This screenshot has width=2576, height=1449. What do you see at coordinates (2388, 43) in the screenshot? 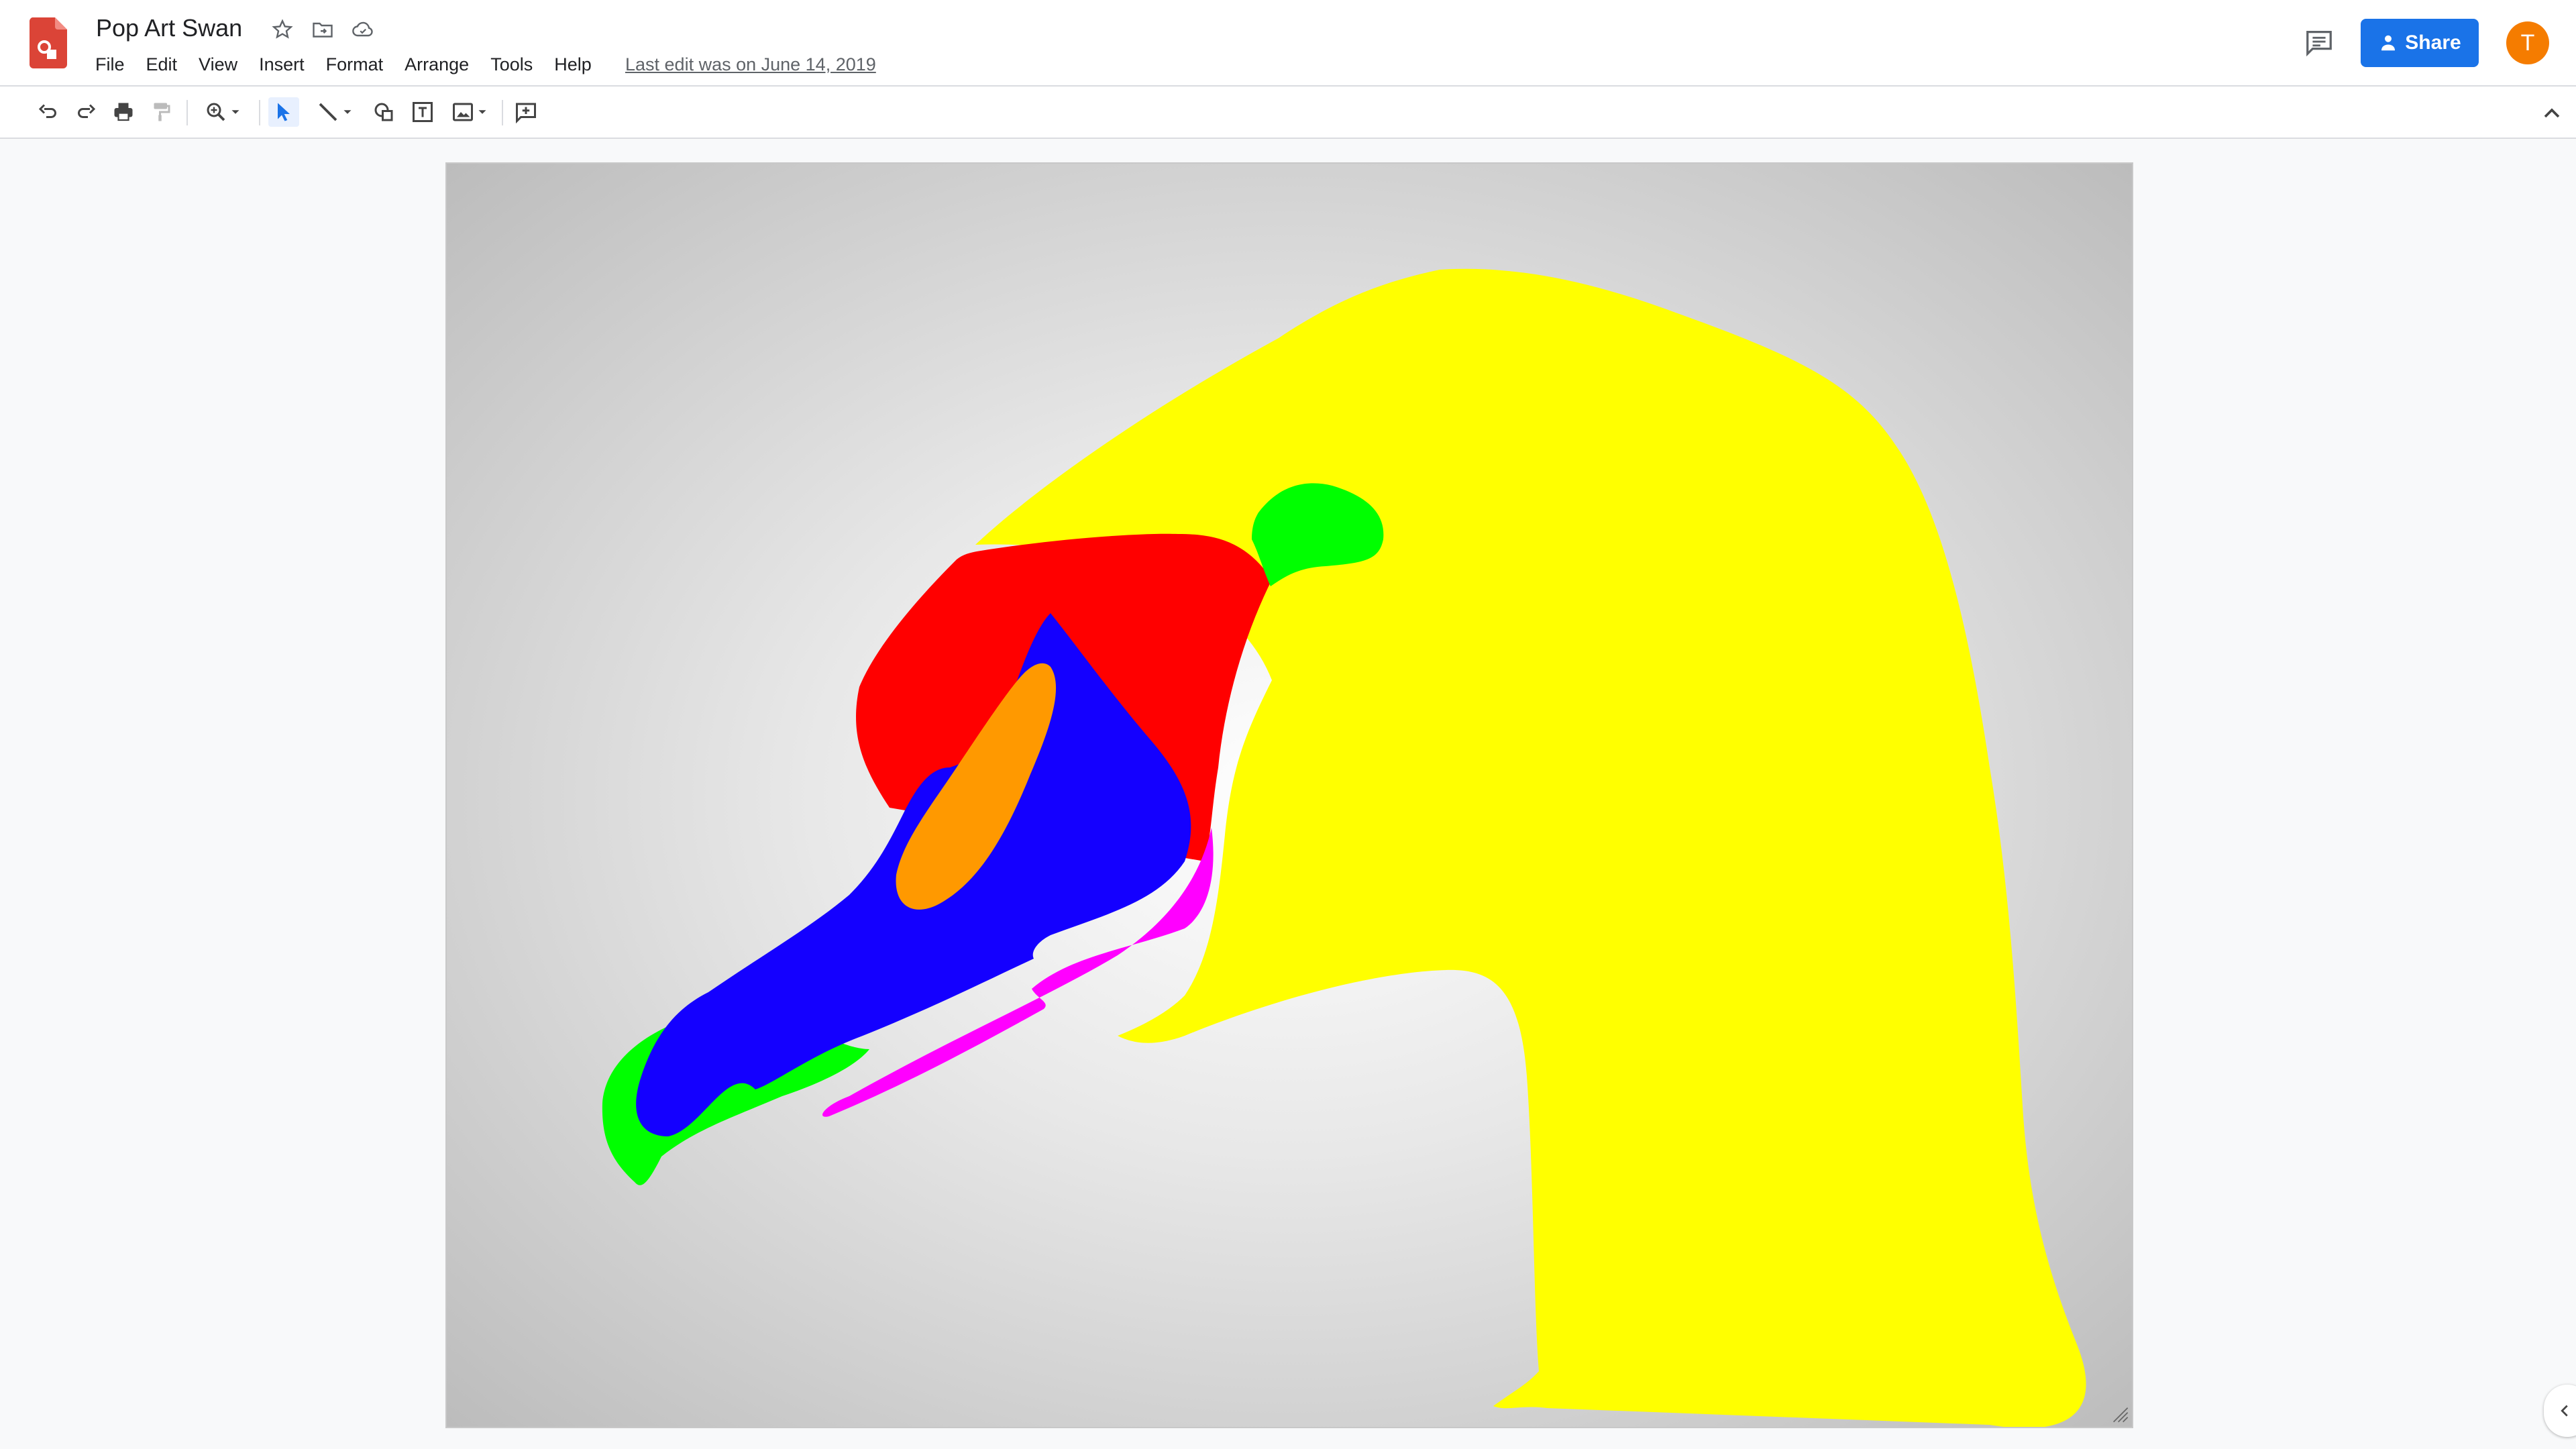
I see `share-person-icon` at bounding box center [2388, 43].